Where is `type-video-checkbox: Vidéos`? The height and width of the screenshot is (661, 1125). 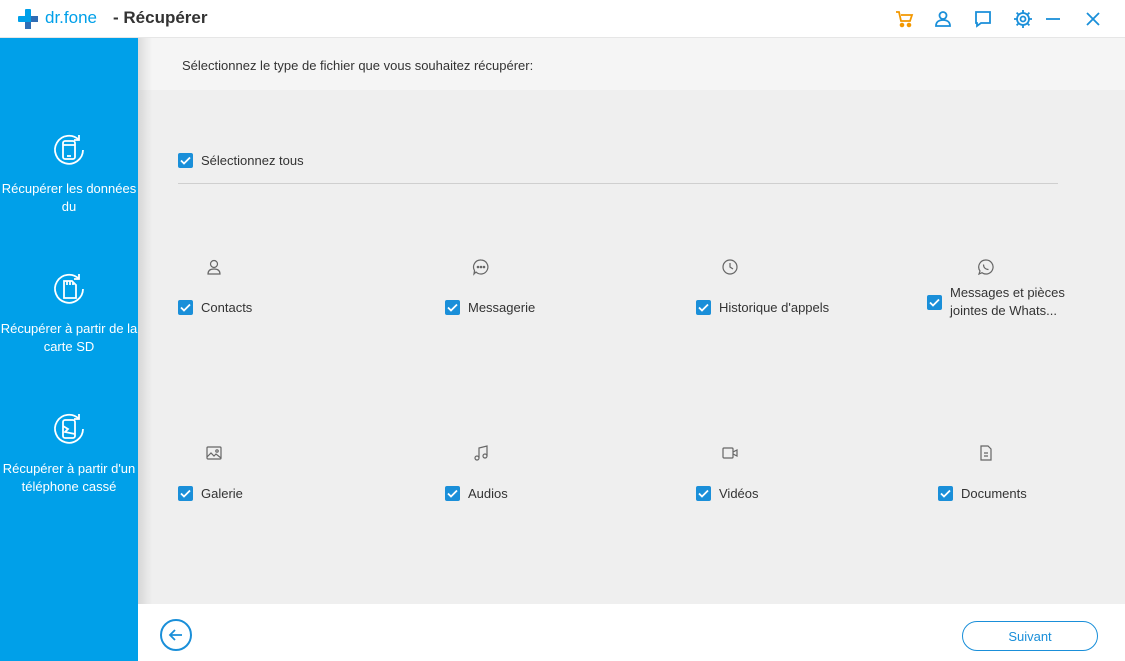
type-video-checkbox: Vidéos is located at coordinates (727, 493).